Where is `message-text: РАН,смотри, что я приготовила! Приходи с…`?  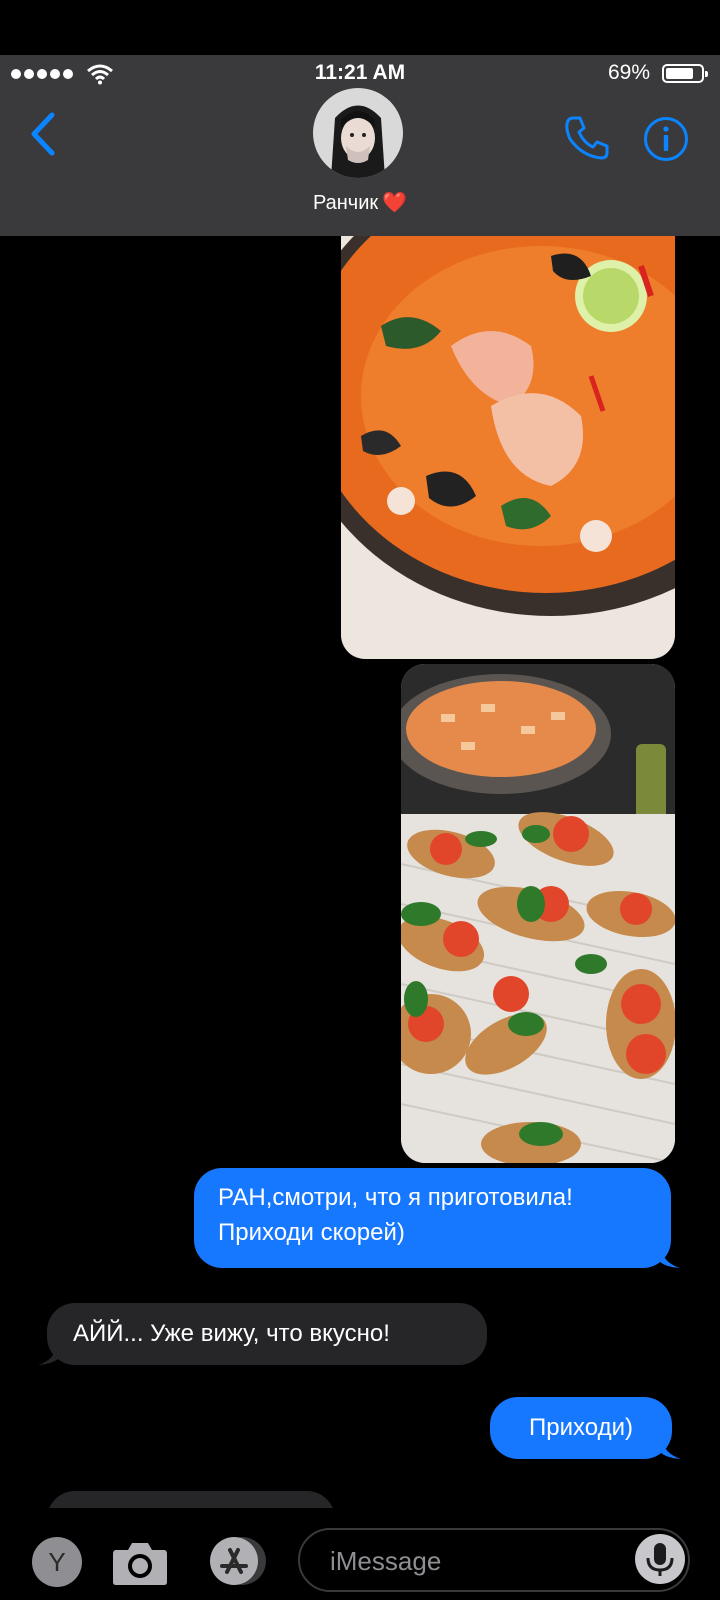 message-text: РАН,смотри, что я приготовила! Приходи с… is located at coordinates (395, 1215).